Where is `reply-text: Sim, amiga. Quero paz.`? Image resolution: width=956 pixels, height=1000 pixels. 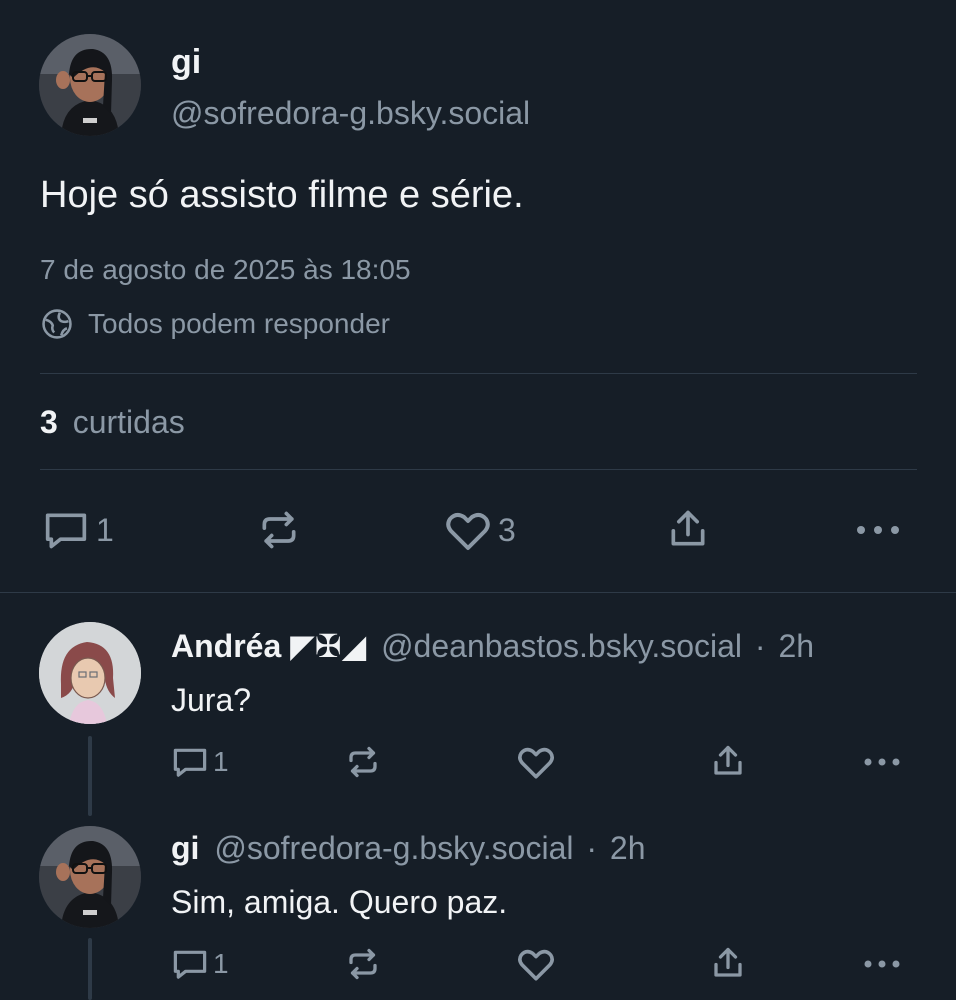 reply-text: Sim, amiga. Quero paz. is located at coordinates (339, 902).